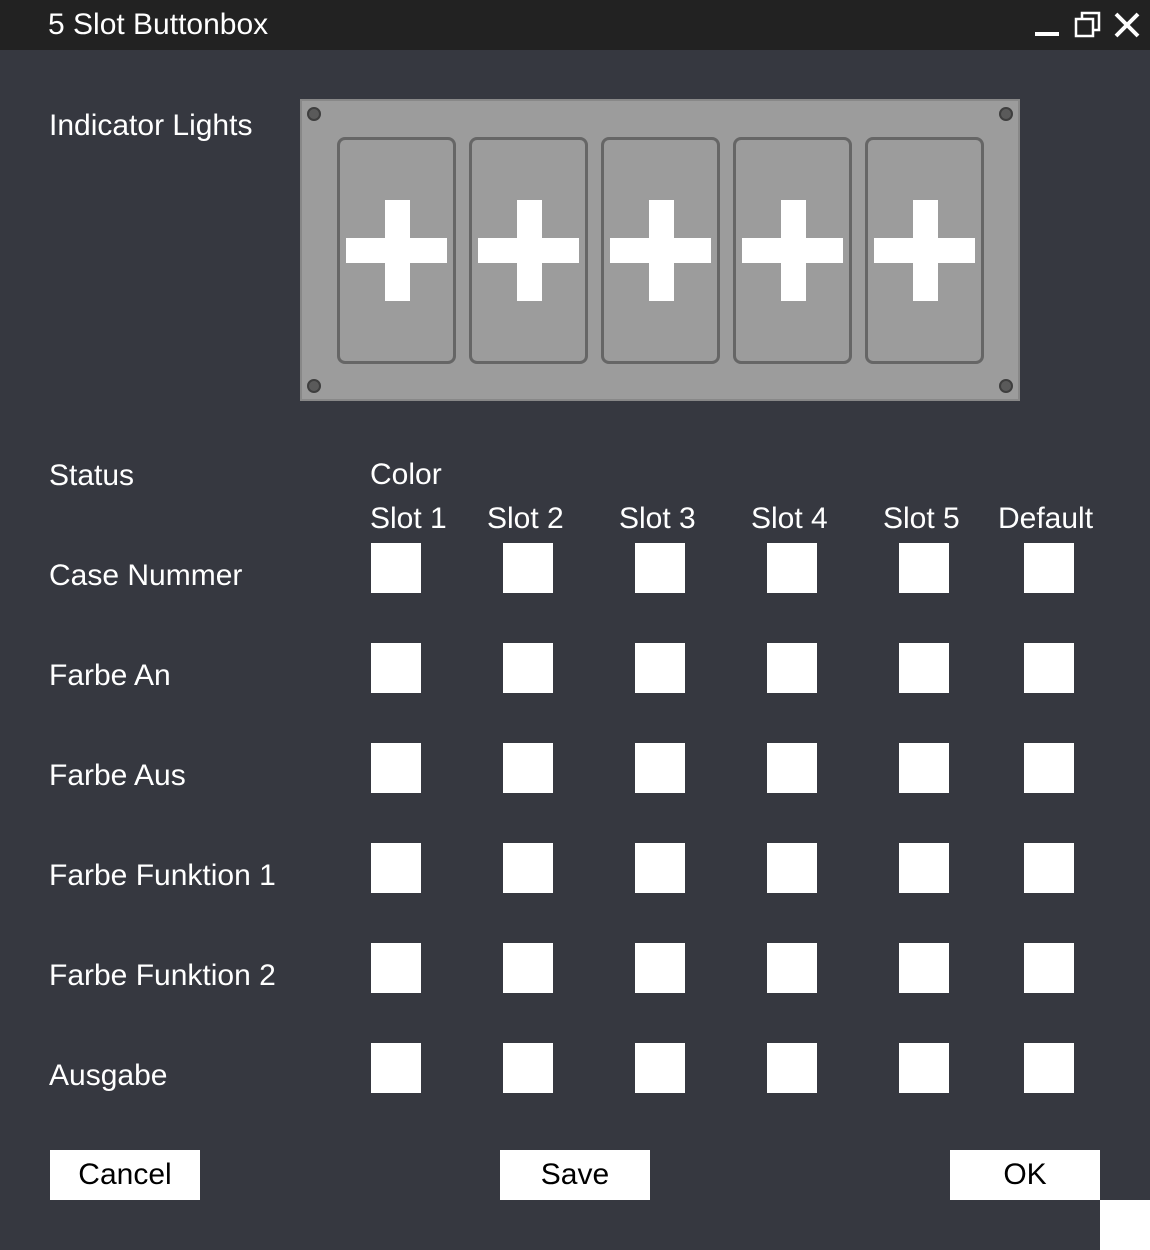  I want to click on minimize-icon, so click(1047, 25).